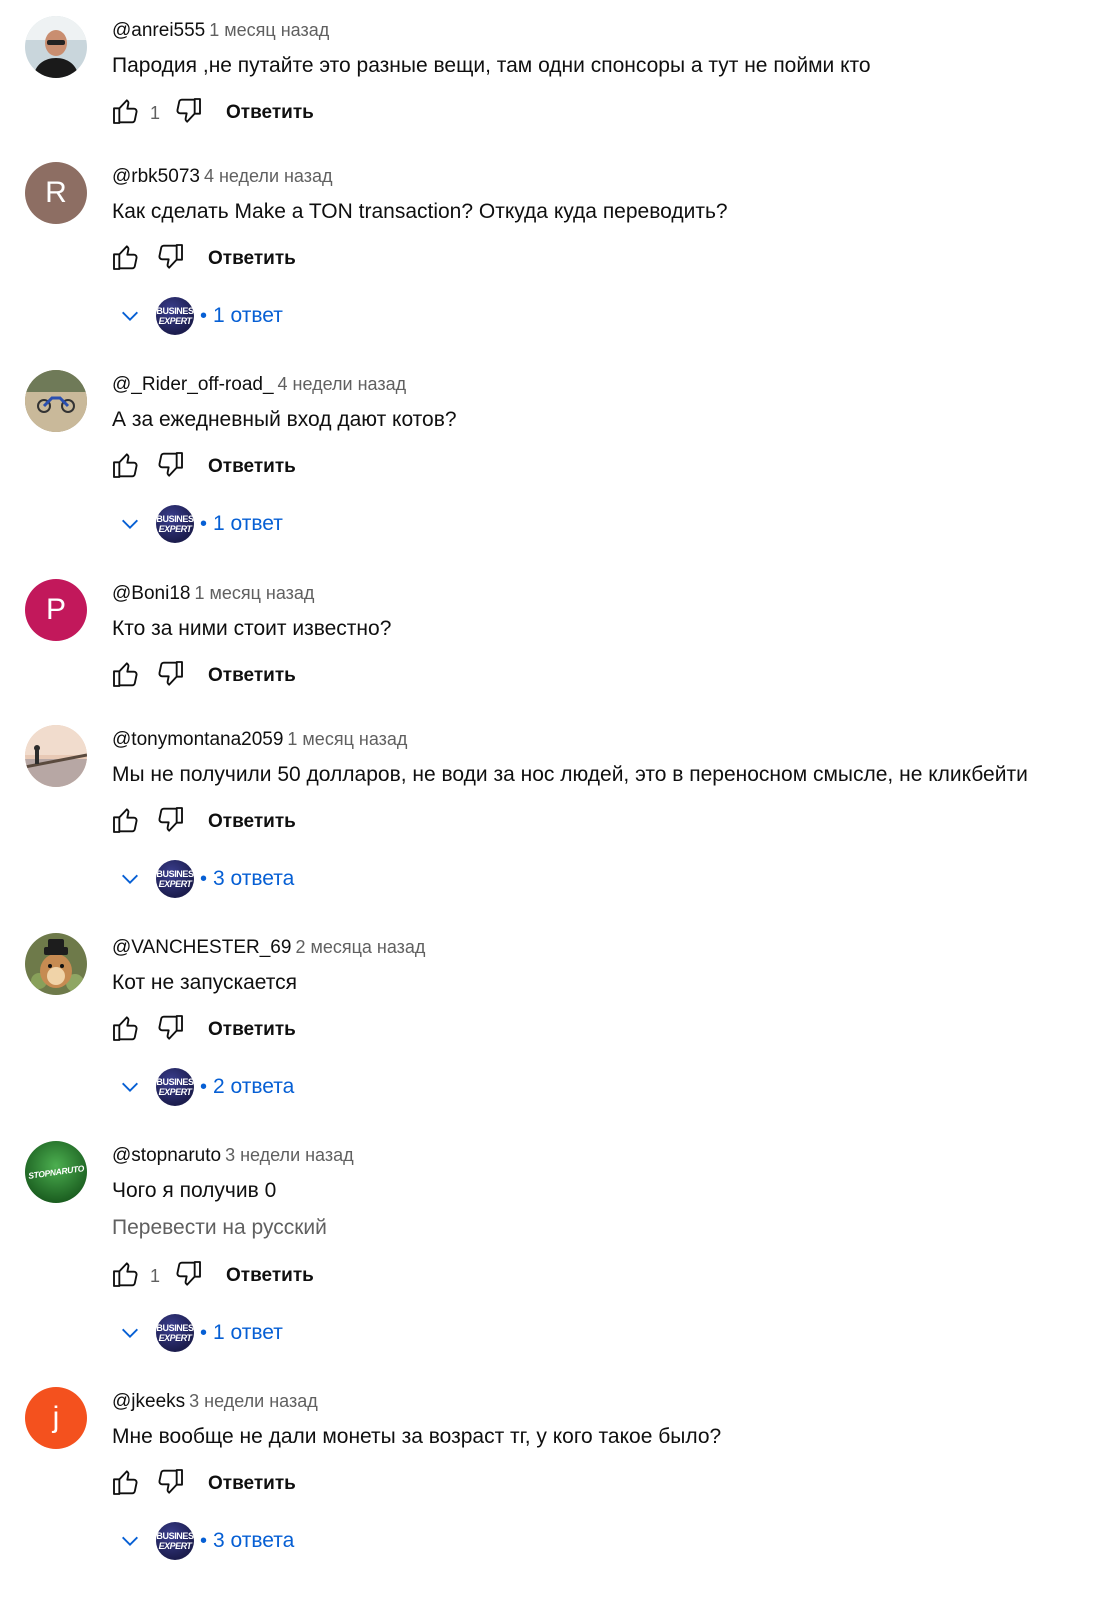 This screenshot has width=1119, height=1600. What do you see at coordinates (148, 1401) in the screenshot?
I see `author-name: @jkeeks` at bounding box center [148, 1401].